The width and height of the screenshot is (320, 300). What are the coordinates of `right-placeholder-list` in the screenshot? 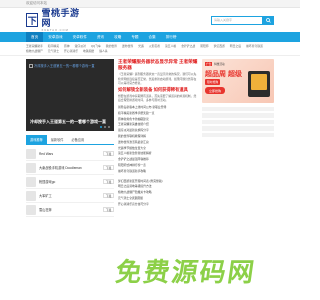 It's located at (238, 122).